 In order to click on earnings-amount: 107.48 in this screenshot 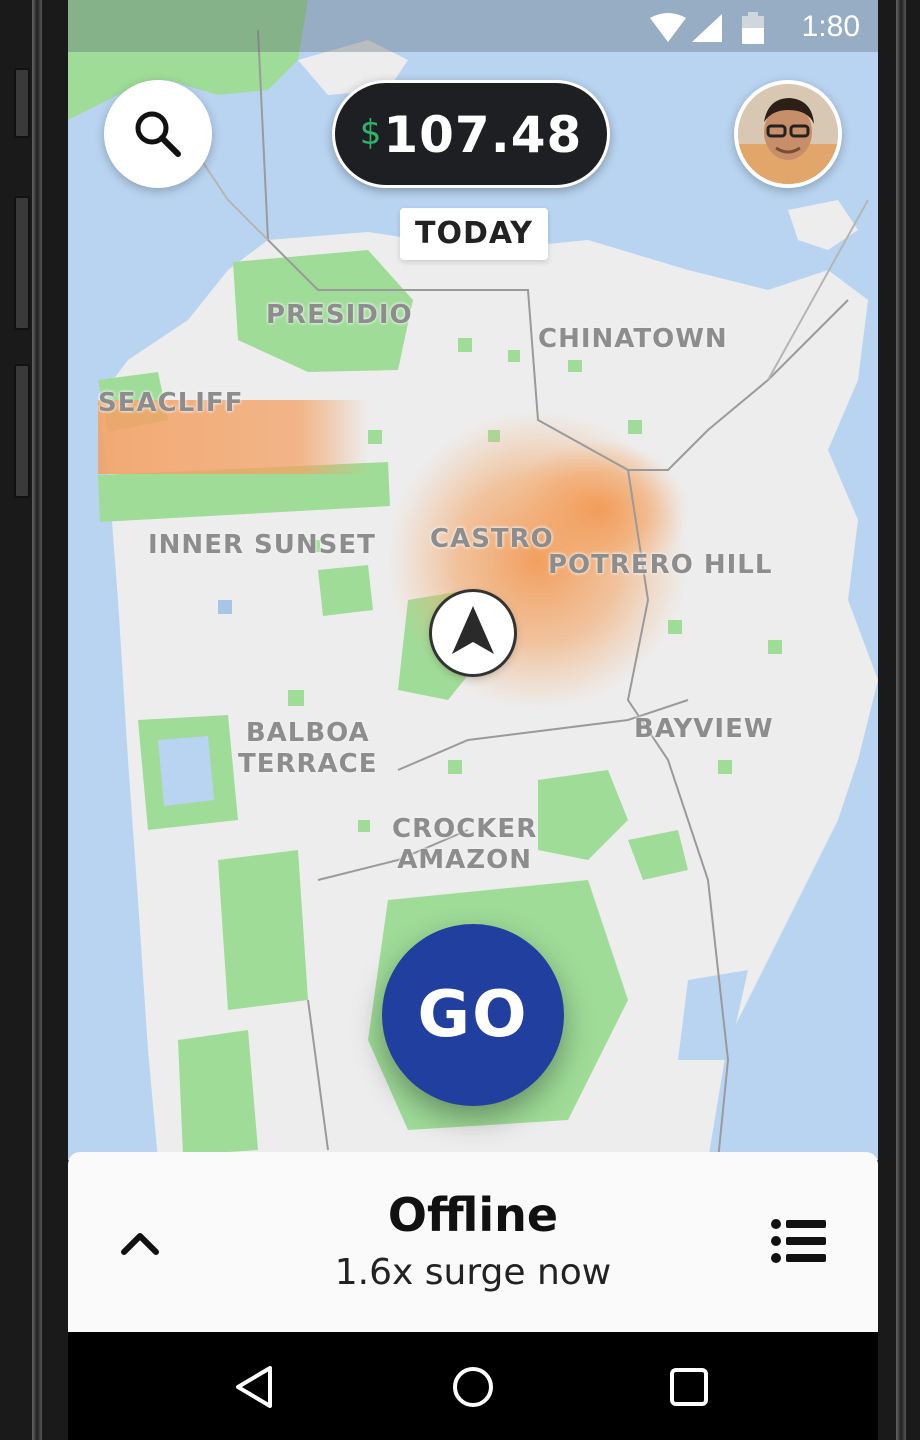, I will do `click(483, 135)`.